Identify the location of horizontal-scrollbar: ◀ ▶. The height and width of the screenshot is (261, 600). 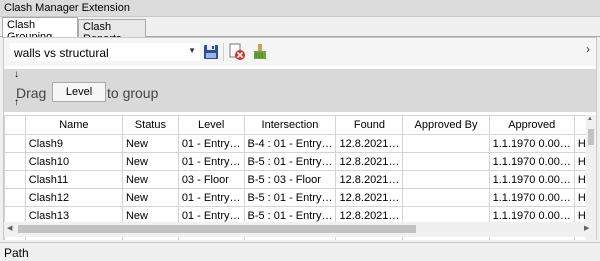
(300, 229).